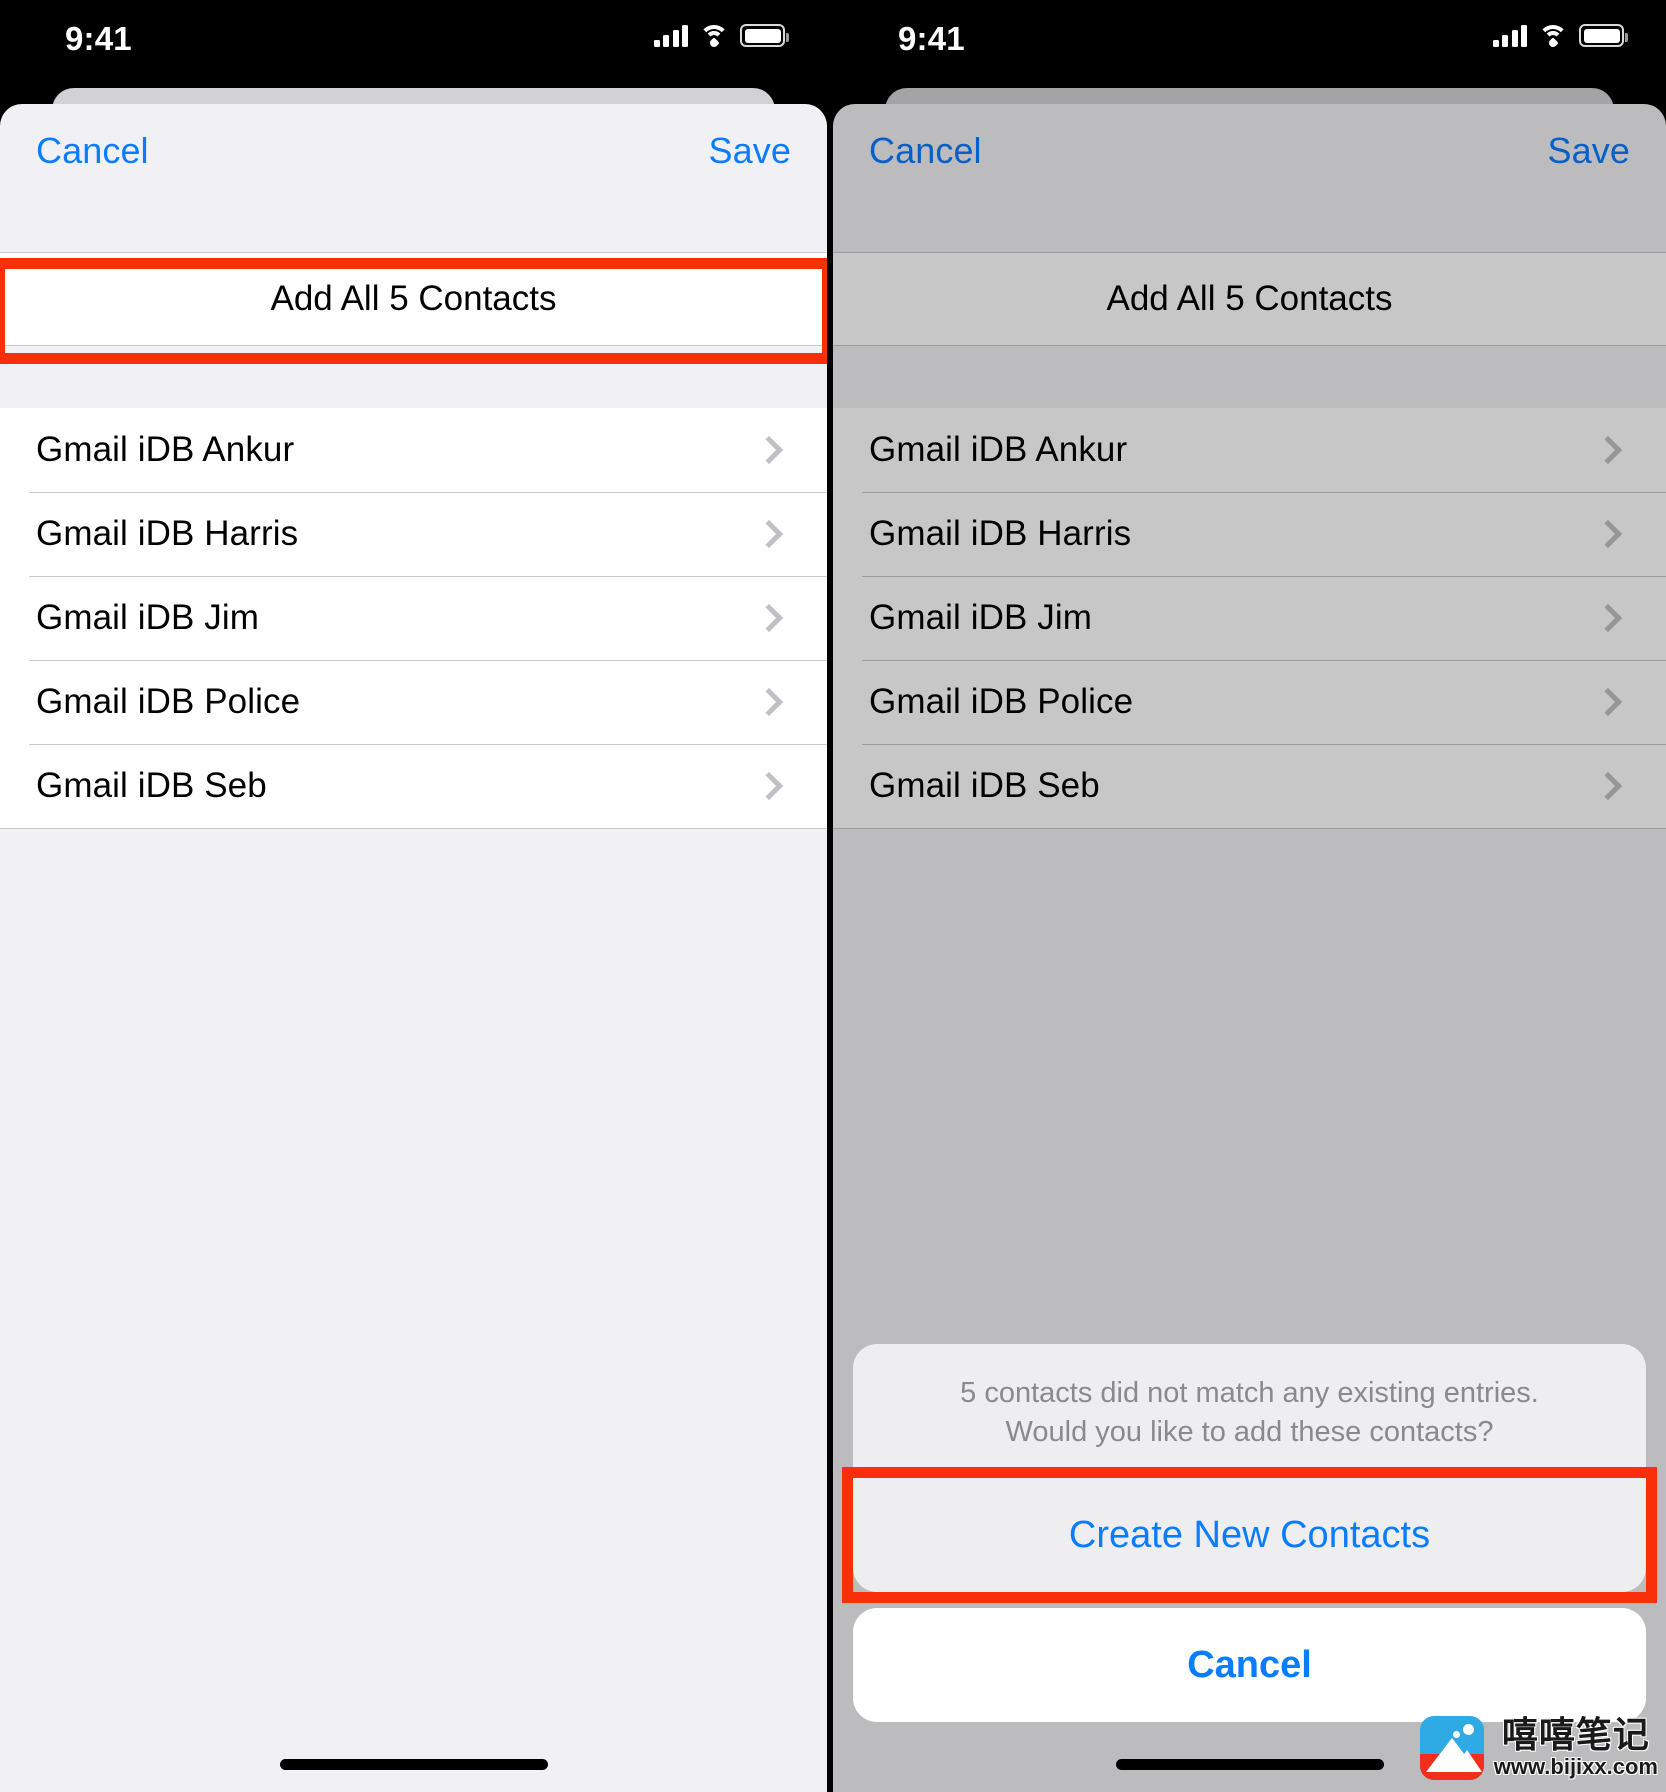 The height and width of the screenshot is (1792, 1666). I want to click on watermark-text: 嘻嘻笔记 www.bijixx.com, so click(1576, 1748).